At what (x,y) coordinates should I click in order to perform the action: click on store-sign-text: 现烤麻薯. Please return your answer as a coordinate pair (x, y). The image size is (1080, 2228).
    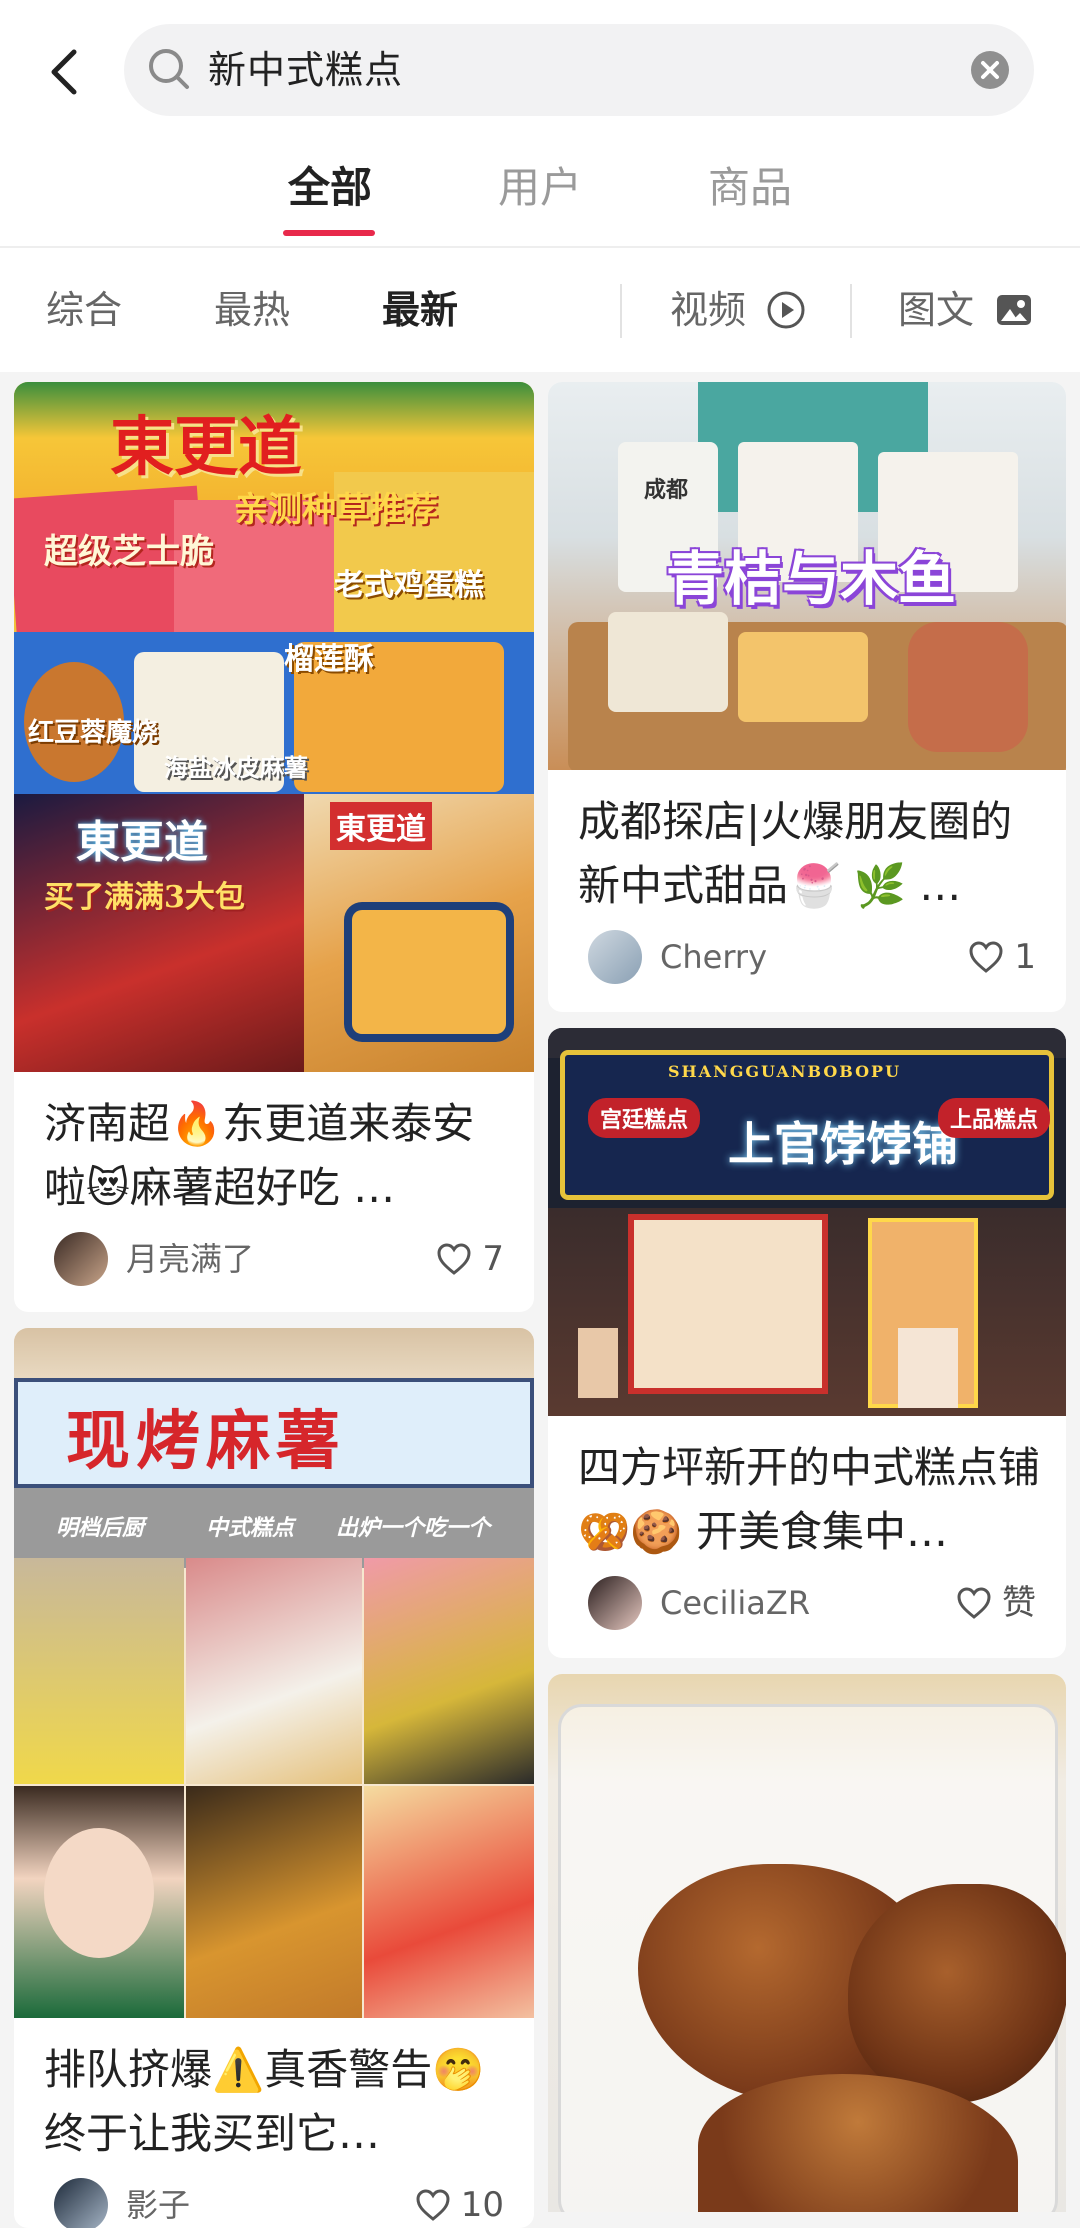
    Looking at the image, I should click on (206, 1441).